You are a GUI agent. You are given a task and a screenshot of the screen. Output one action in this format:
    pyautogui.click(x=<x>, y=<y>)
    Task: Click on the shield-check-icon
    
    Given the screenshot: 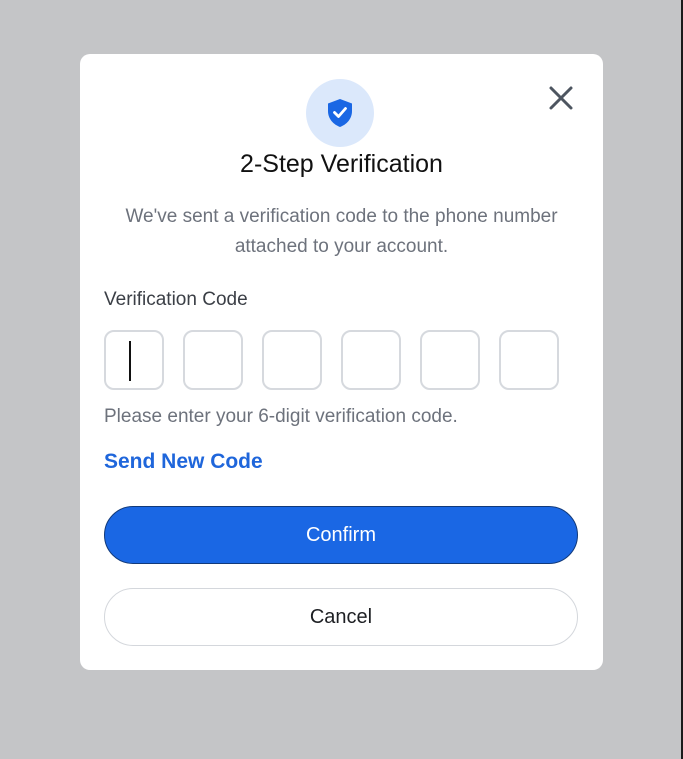 What is the action you would take?
    pyautogui.click(x=340, y=113)
    